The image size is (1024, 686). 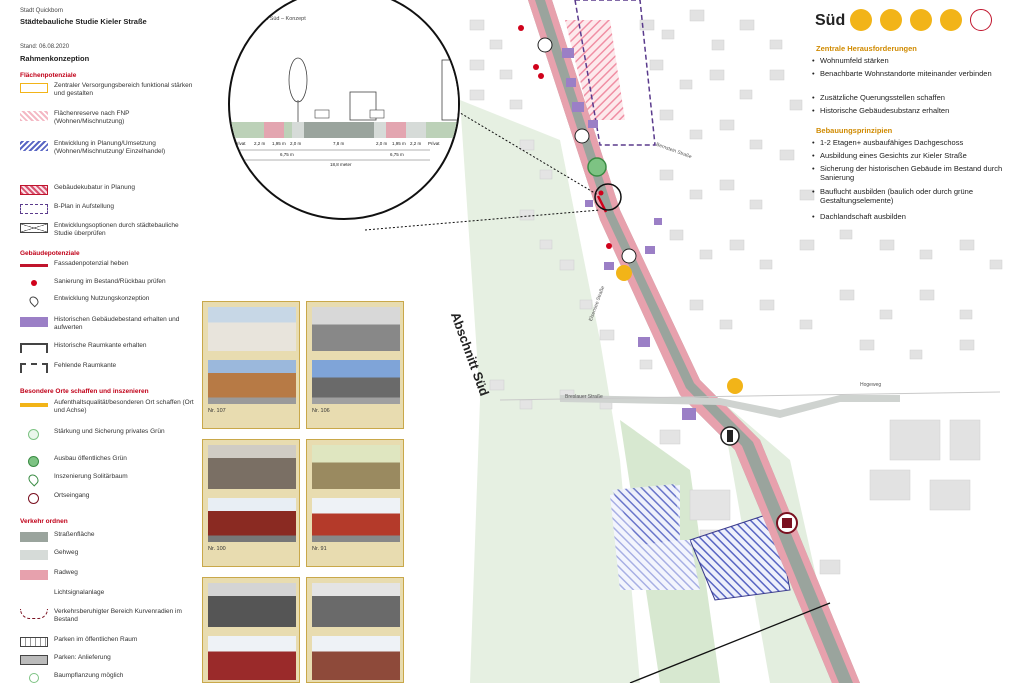 What do you see at coordinates (33, 434) in the screenshot?
I see `green-pin-light-icon` at bounding box center [33, 434].